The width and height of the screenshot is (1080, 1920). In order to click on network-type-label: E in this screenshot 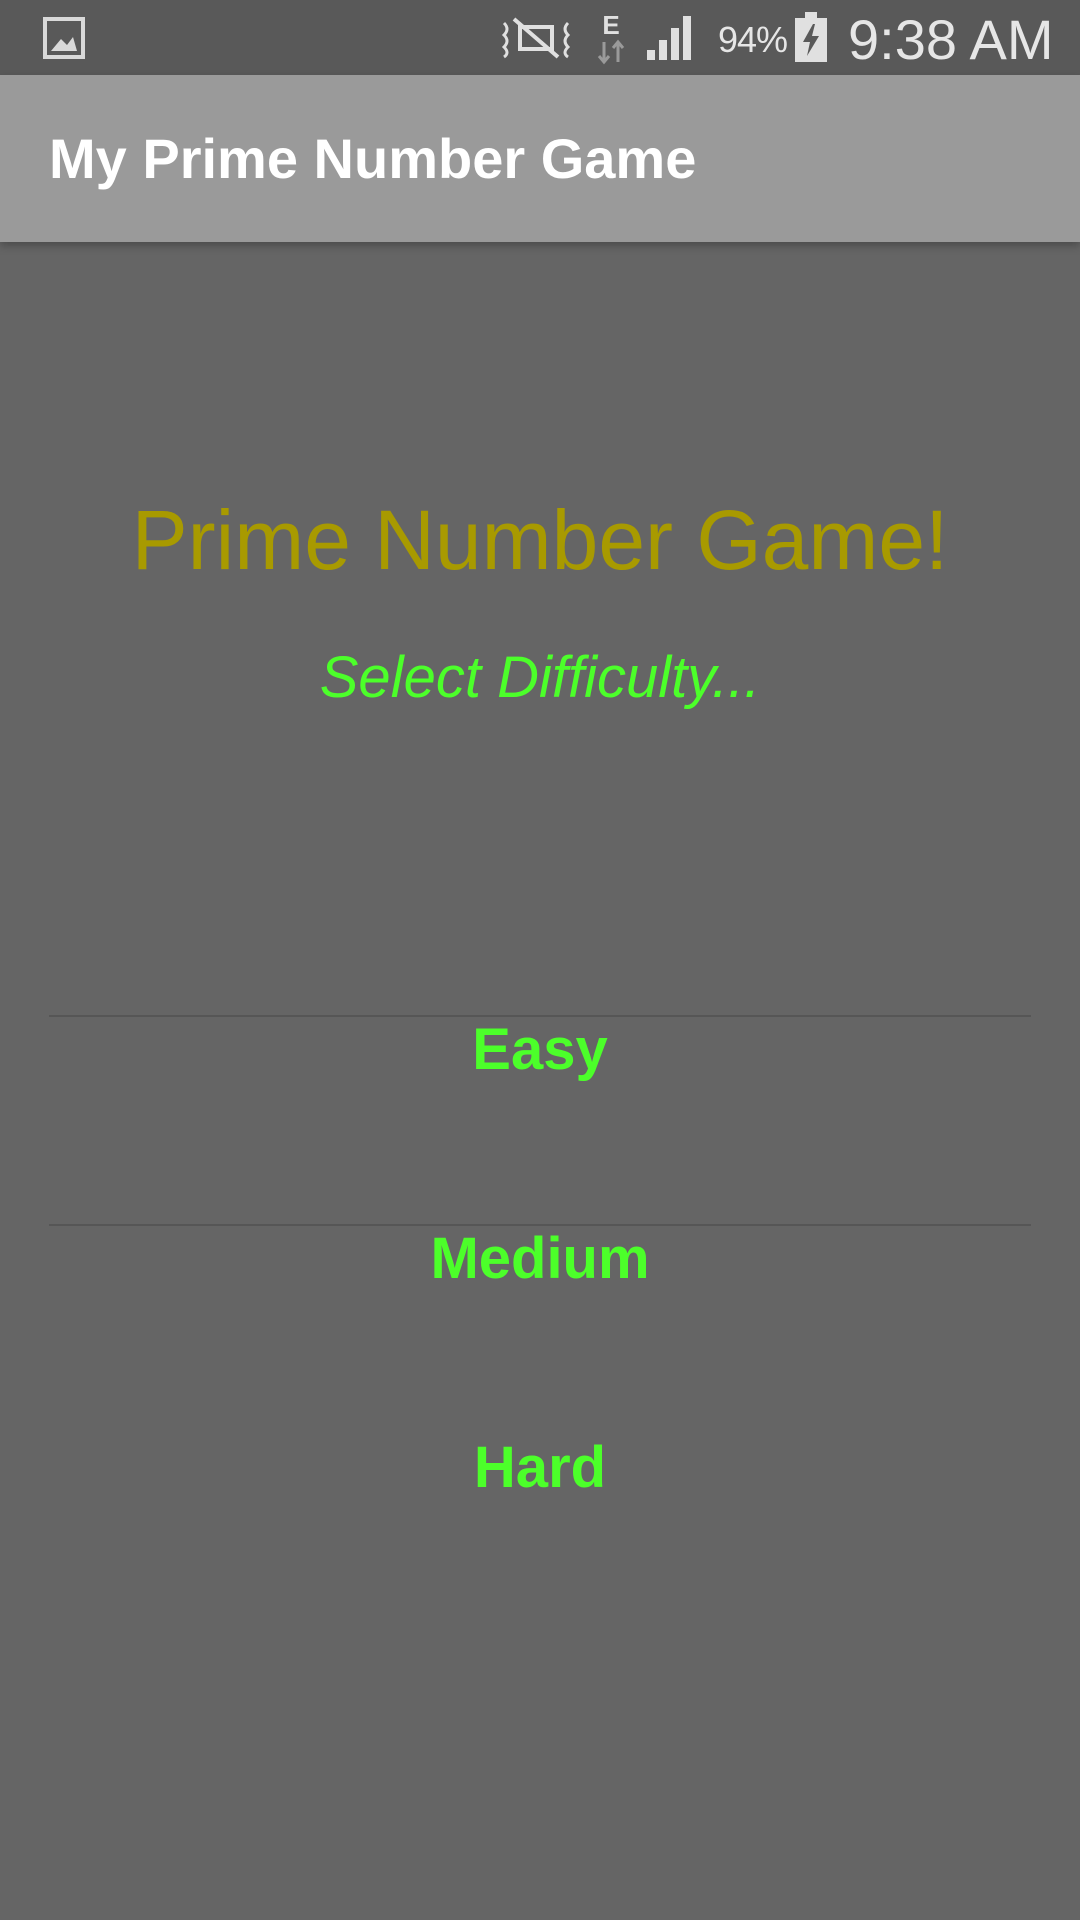, I will do `click(610, 25)`.